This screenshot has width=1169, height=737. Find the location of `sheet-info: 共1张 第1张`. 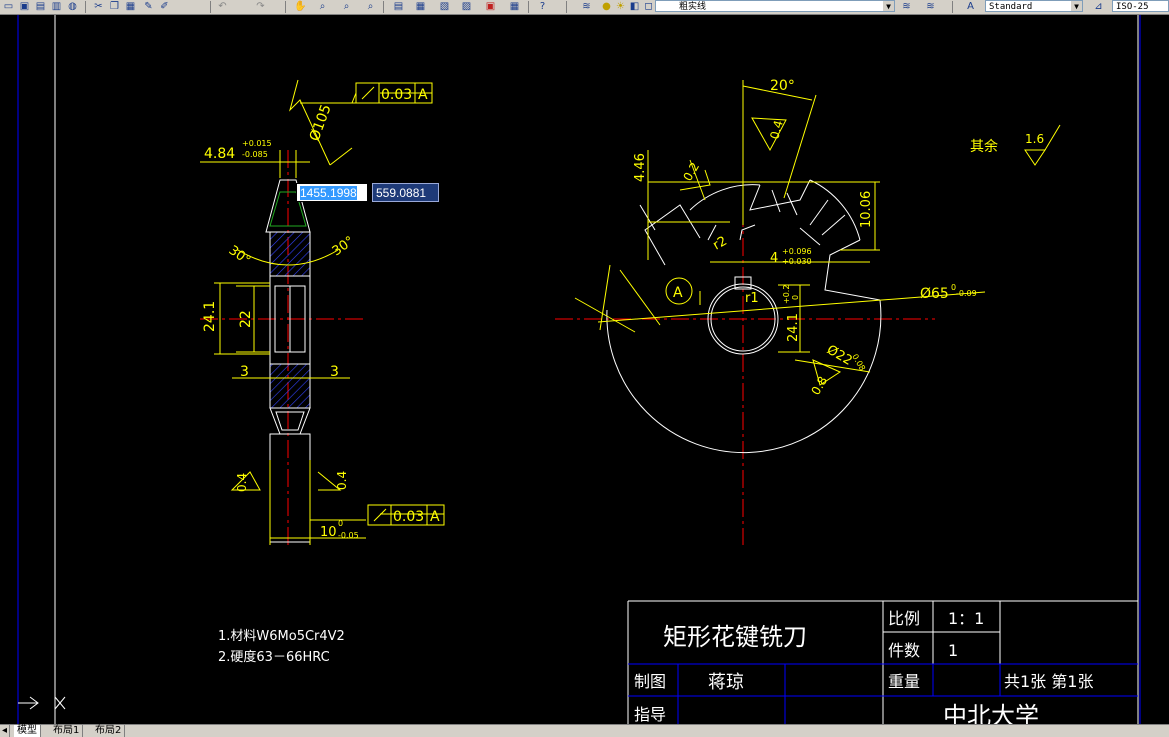

sheet-info: 共1张 第1张 is located at coordinates (1048, 681).